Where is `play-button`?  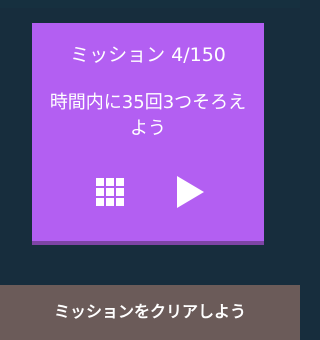
play-button is located at coordinates (190, 192).